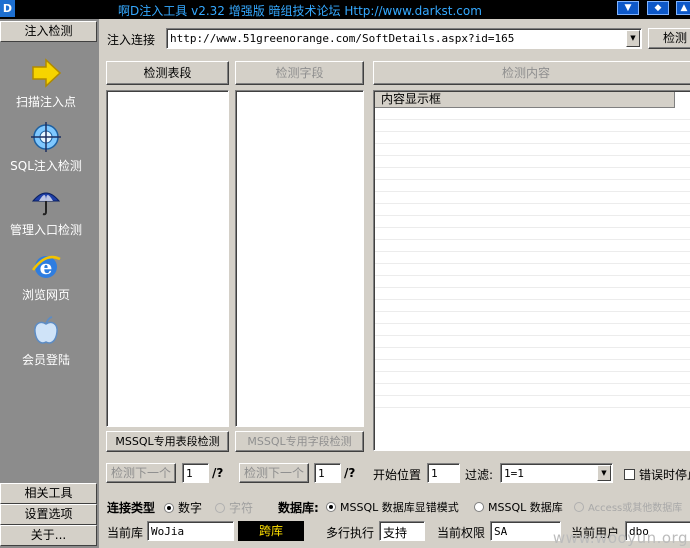 The width and height of the screenshot is (690, 548). I want to click on radio-mssql: MSSQL 数据库, so click(518, 507).